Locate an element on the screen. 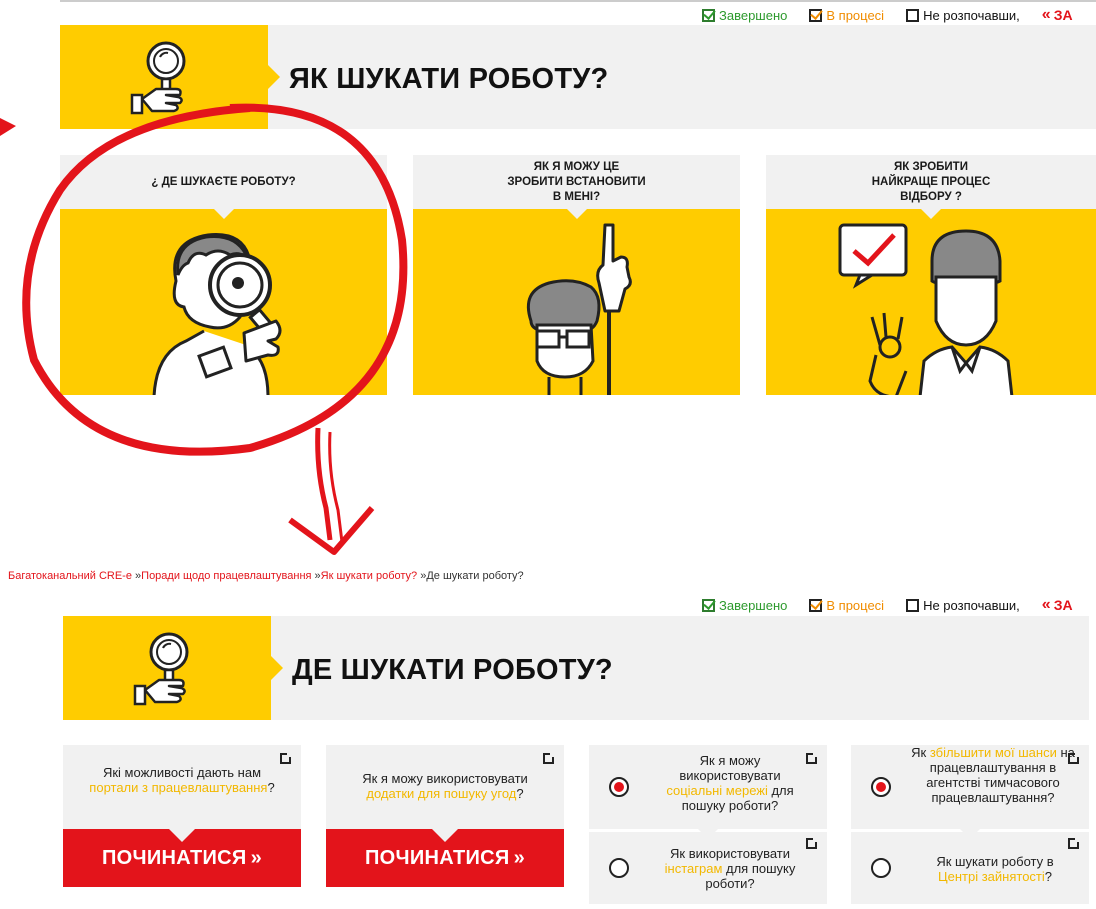  topic-link: Центрі зайнятості is located at coordinates (991, 876).